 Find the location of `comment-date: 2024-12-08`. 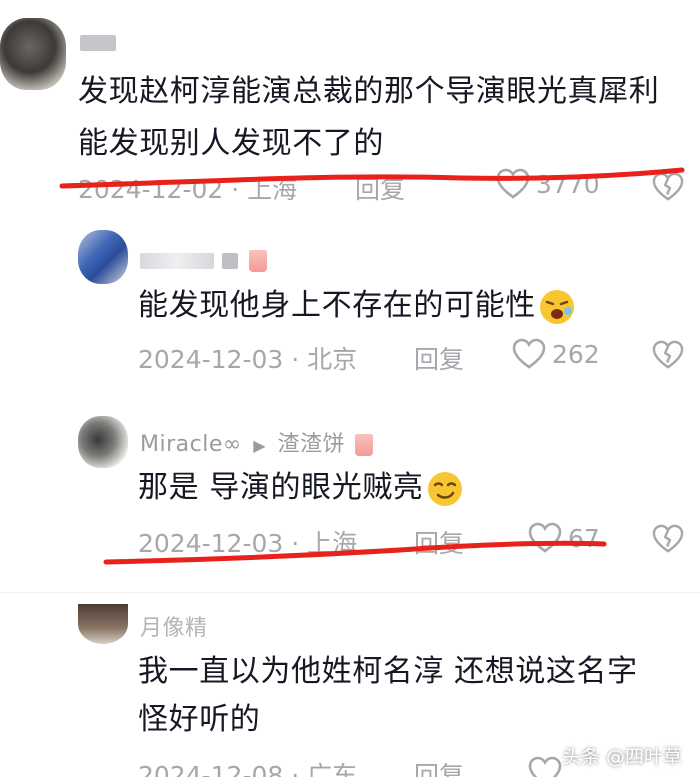

comment-date: 2024-12-08 is located at coordinates (211, 769).